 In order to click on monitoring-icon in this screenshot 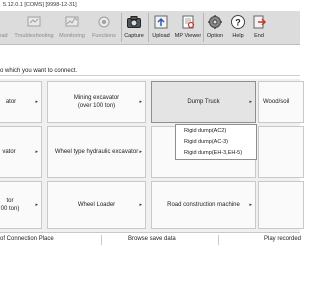, I will do `click(72, 21)`.